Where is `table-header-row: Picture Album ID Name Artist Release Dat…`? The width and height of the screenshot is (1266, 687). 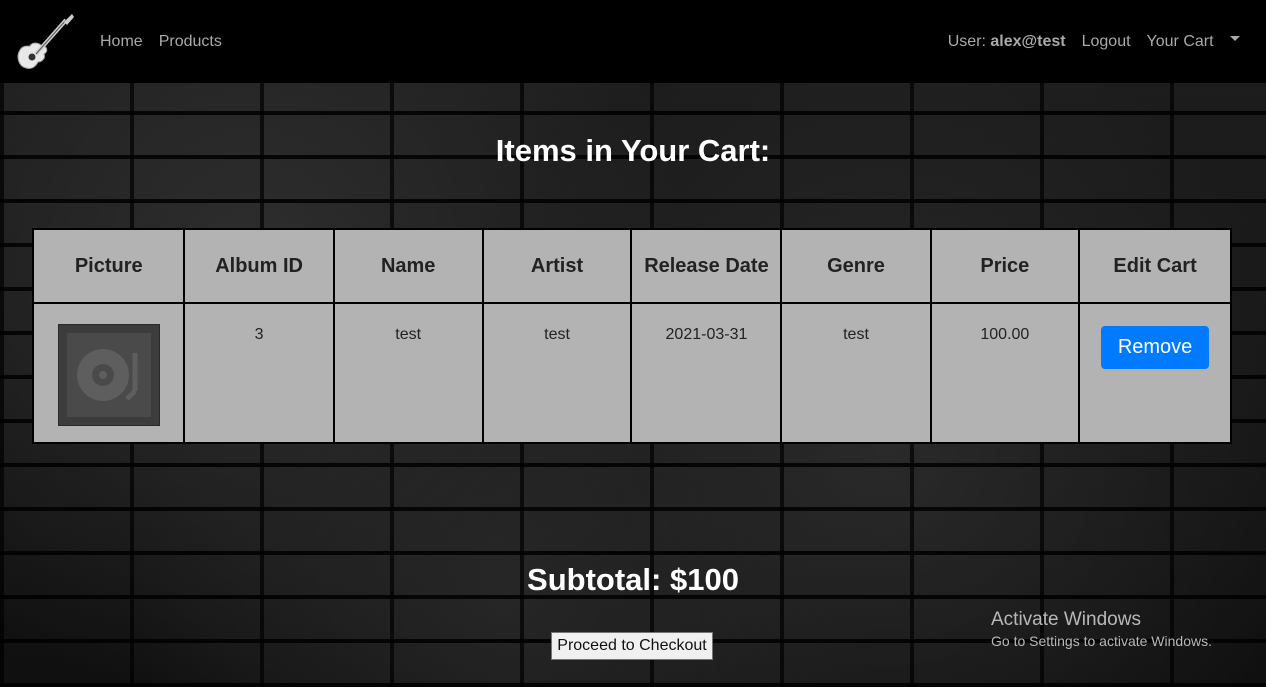
table-header-row: Picture Album ID Name Artist Release Dat… is located at coordinates (631, 266).